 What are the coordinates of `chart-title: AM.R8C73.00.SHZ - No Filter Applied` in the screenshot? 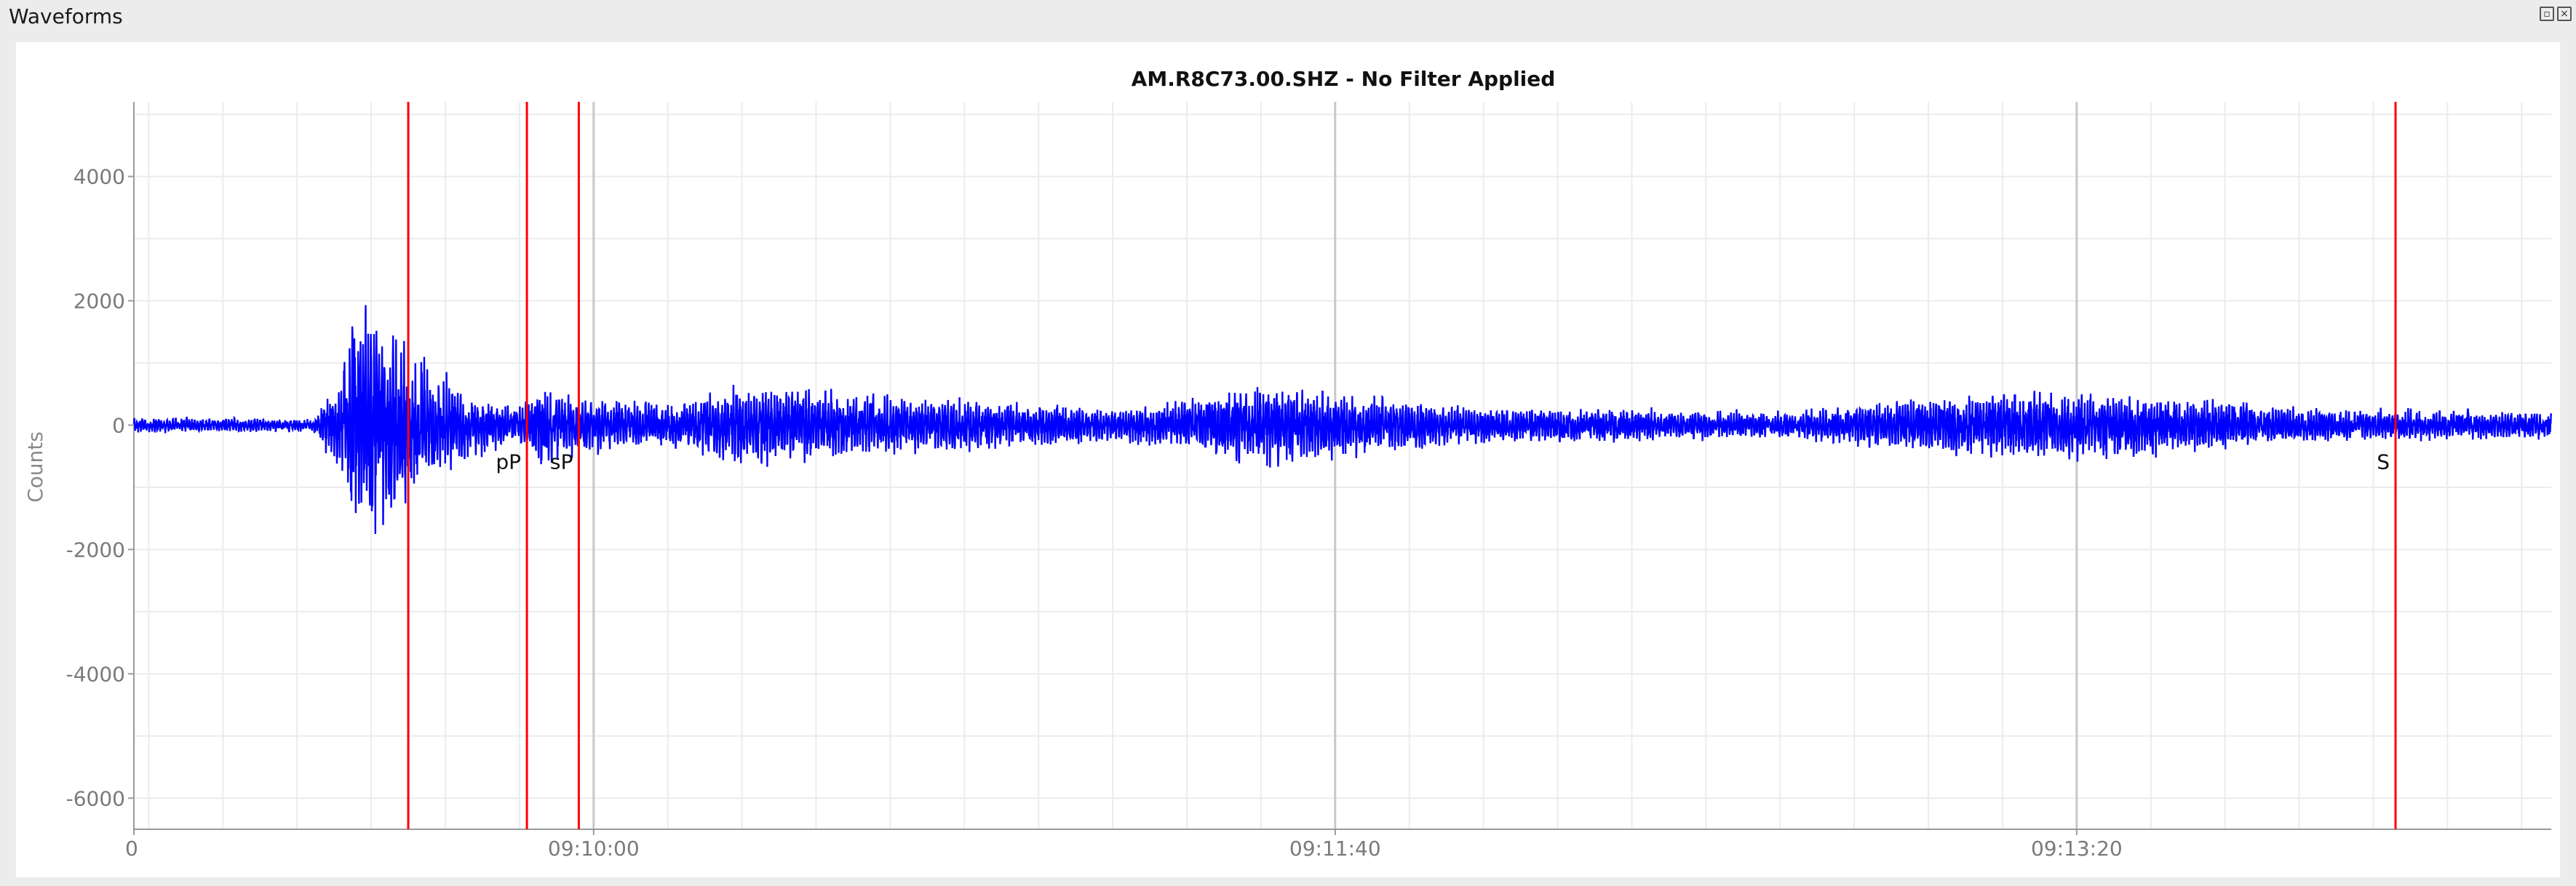 It's located at (1344, 79).